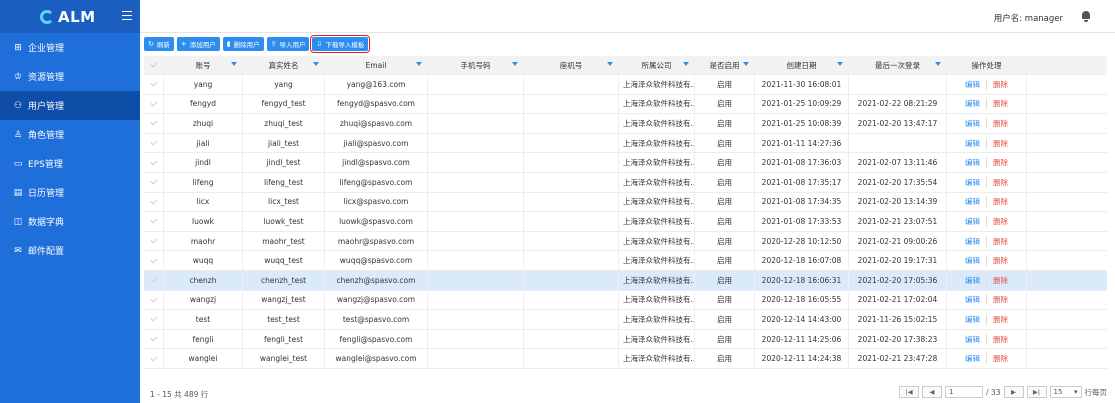  Describe the element at coordinates (909, 392) in the screenshot. I see `first-page-button: |◀` at that location.